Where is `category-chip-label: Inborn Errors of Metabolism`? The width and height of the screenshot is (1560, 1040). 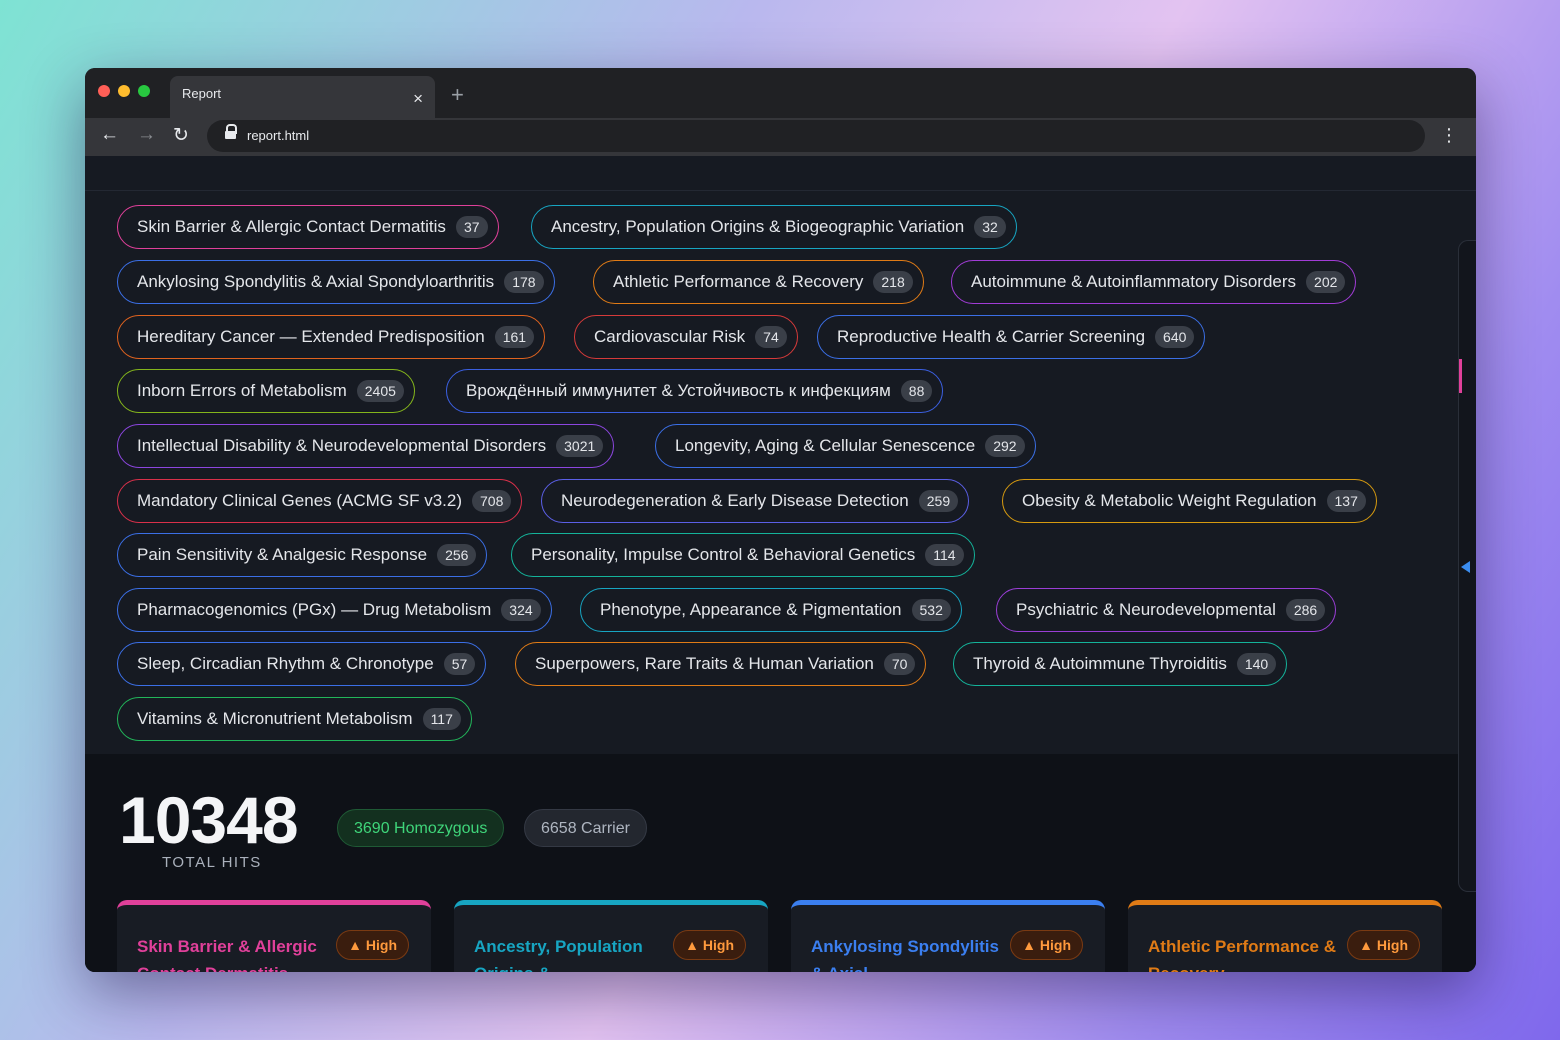 category-chip-label: Inborn Errors of Metabolism is located at coordinates (242, 390).